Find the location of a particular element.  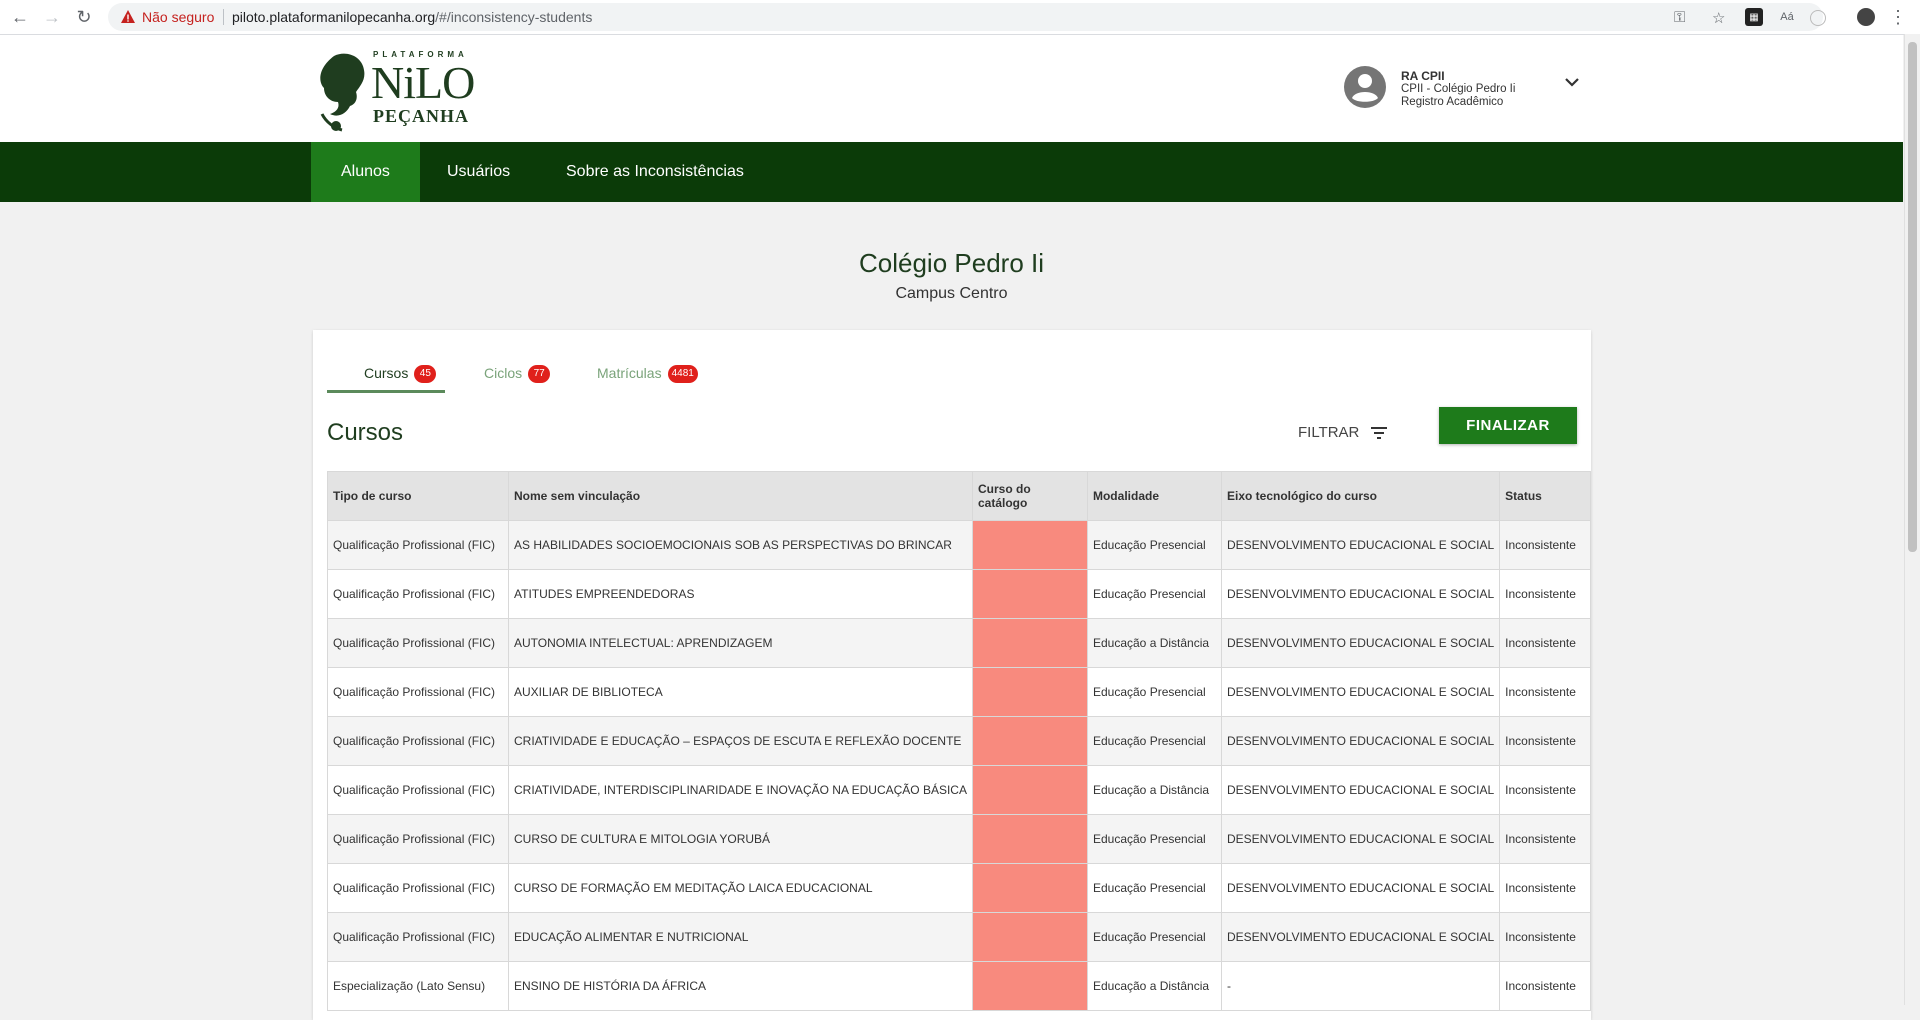

url-host: piloto.plataformanilopecanha.org is located at coordinates (334, 17).